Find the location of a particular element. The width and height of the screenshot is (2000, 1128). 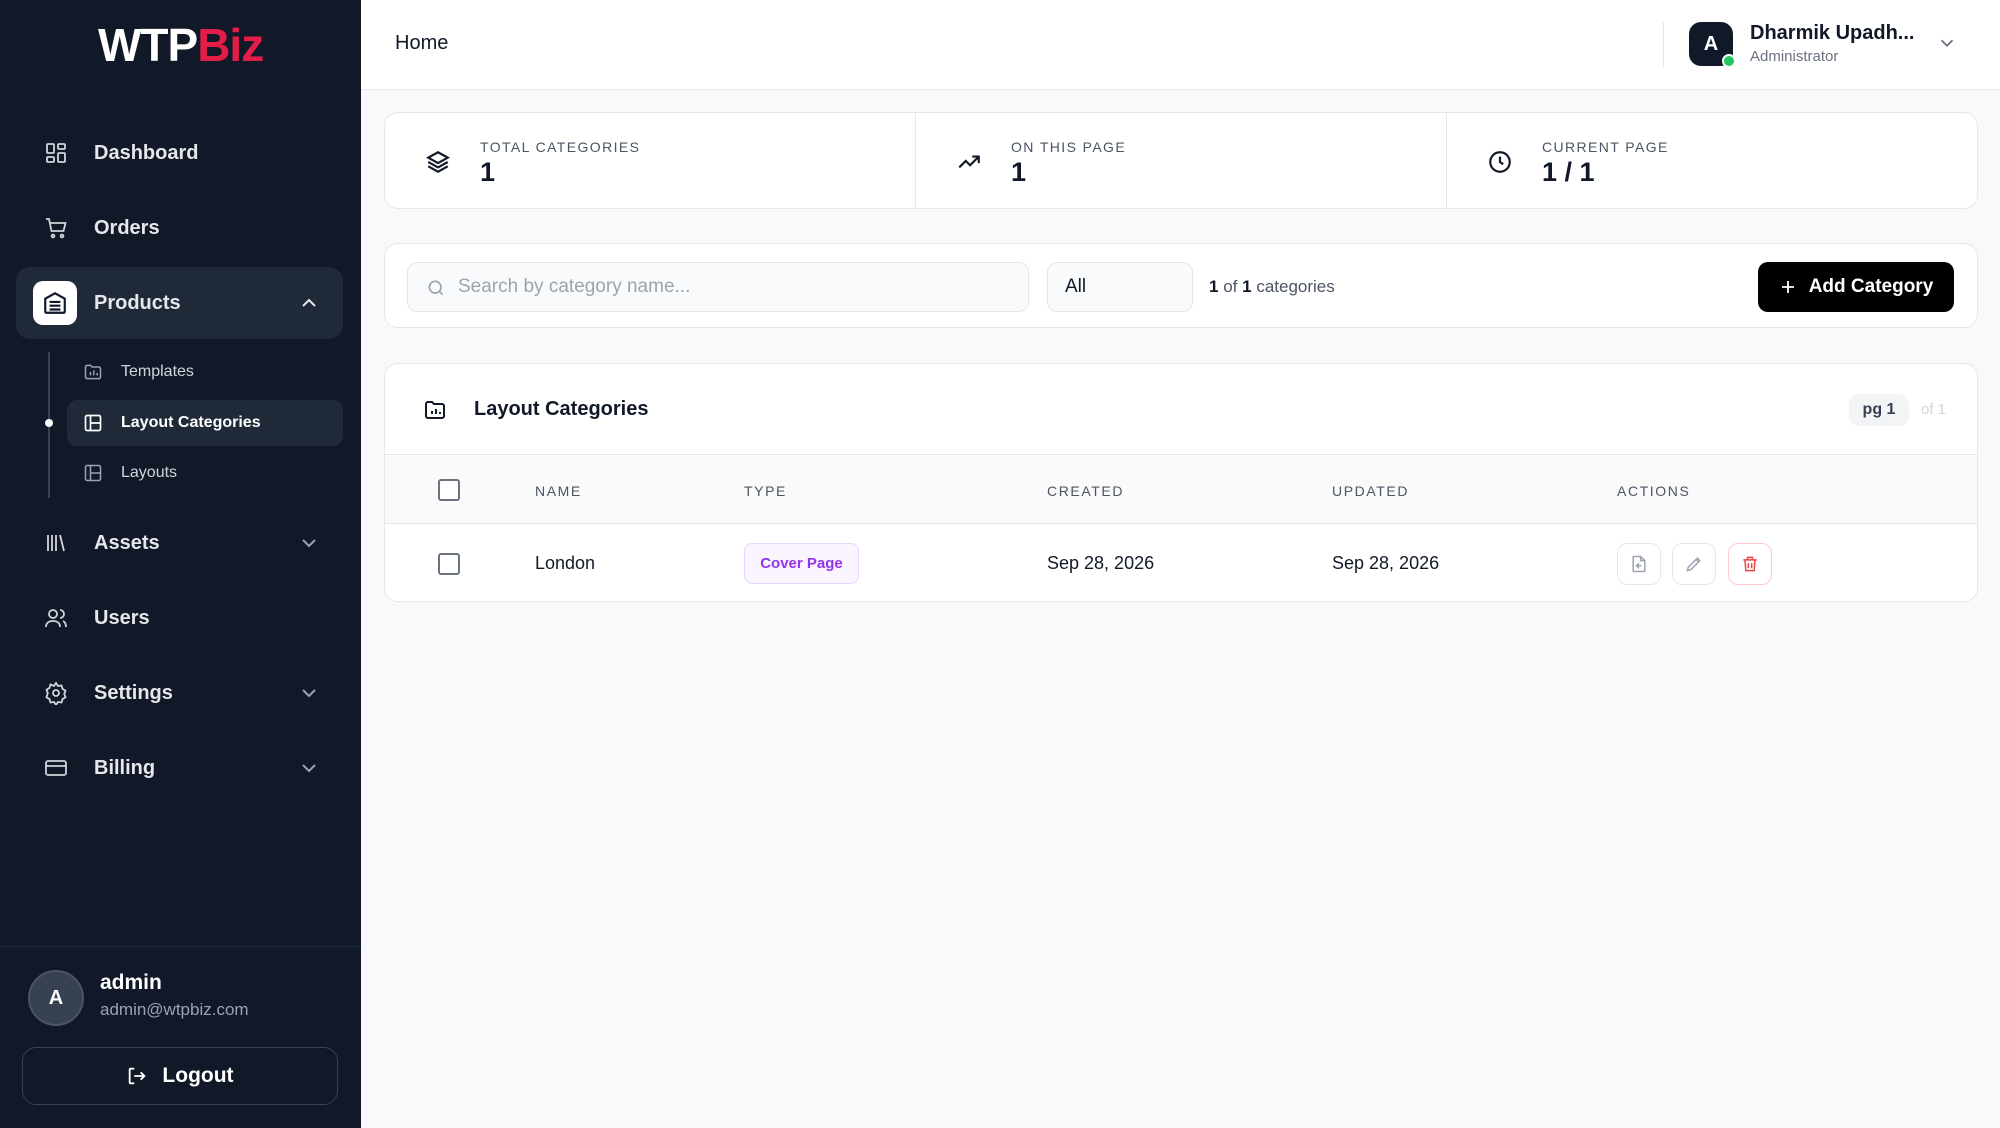

layers-icon is located at coordinates (438, 162).